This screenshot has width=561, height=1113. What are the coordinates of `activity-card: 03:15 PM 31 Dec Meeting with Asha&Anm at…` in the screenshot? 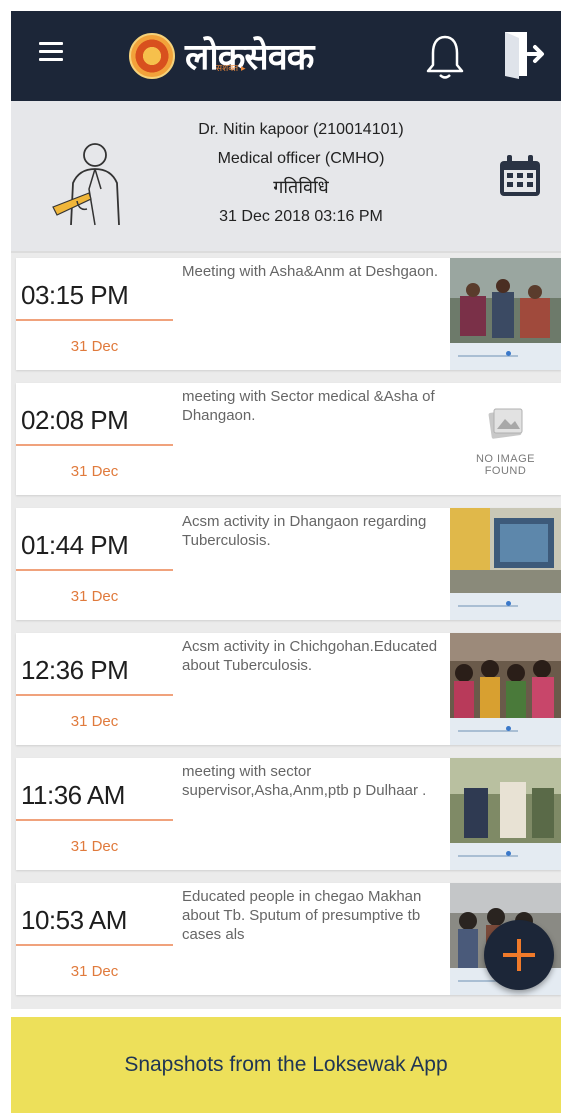 It's located at (288, 314).